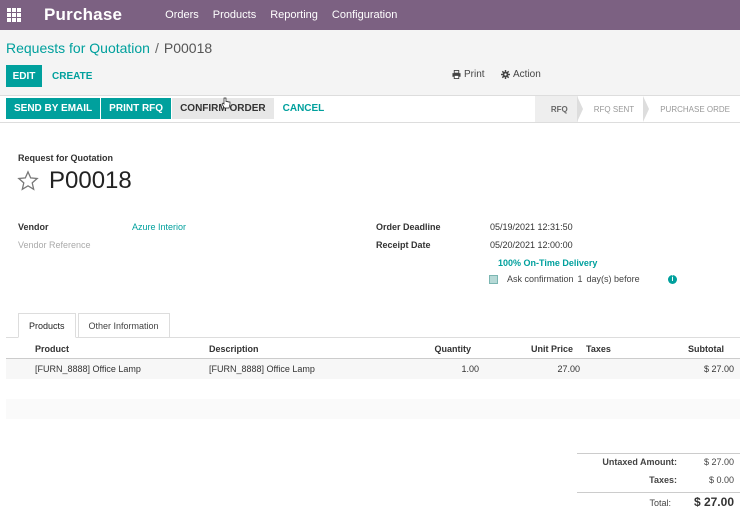  I want to click on receipt-date-field: 05/20/2021 12:00:00, so click(531, 245).